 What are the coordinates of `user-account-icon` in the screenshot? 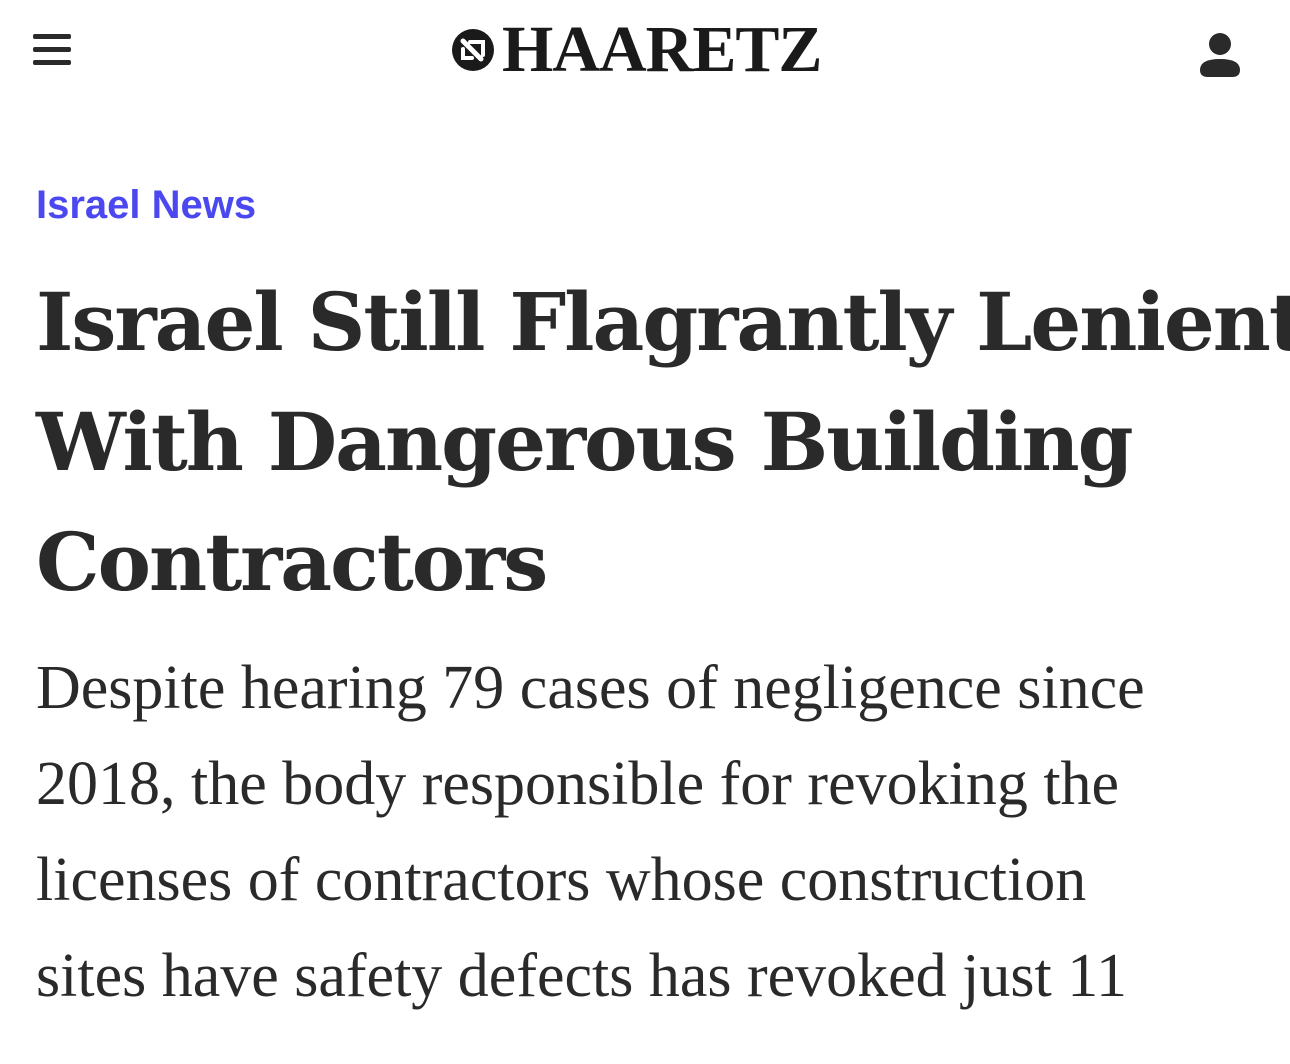 It's located at (1220, 55).